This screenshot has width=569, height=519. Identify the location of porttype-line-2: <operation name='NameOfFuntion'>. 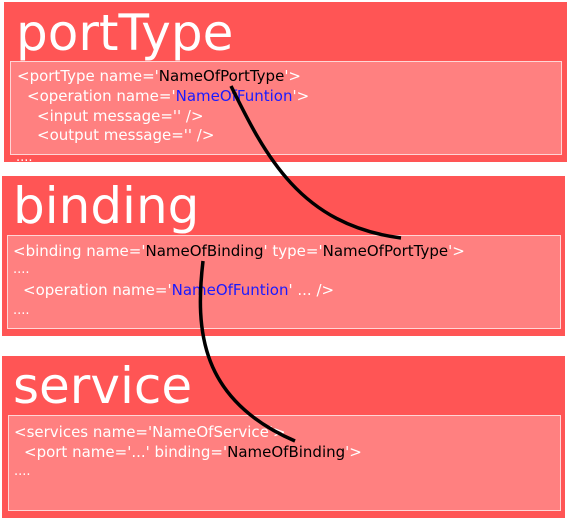
(168, 96).